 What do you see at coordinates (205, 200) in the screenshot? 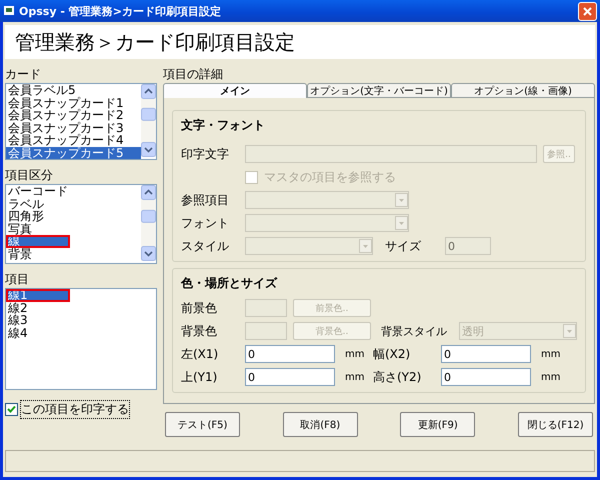
I see `field-label: 参照項目` at bounding box center [205, 200].